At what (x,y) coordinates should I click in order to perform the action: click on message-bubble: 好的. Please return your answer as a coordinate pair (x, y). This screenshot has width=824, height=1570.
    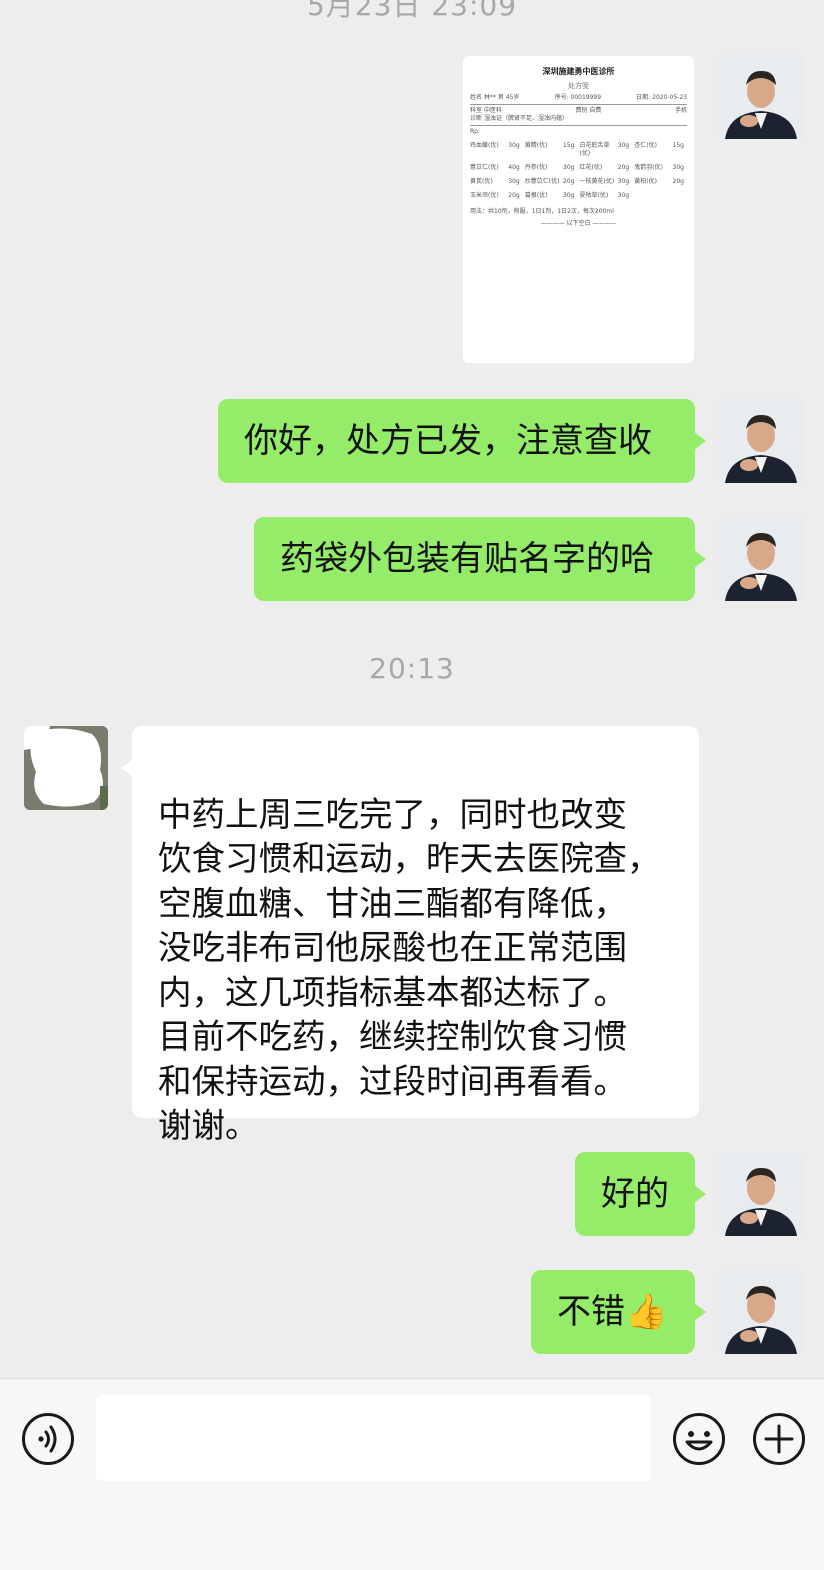
    Looking at the image, I should click on (635, 1194).